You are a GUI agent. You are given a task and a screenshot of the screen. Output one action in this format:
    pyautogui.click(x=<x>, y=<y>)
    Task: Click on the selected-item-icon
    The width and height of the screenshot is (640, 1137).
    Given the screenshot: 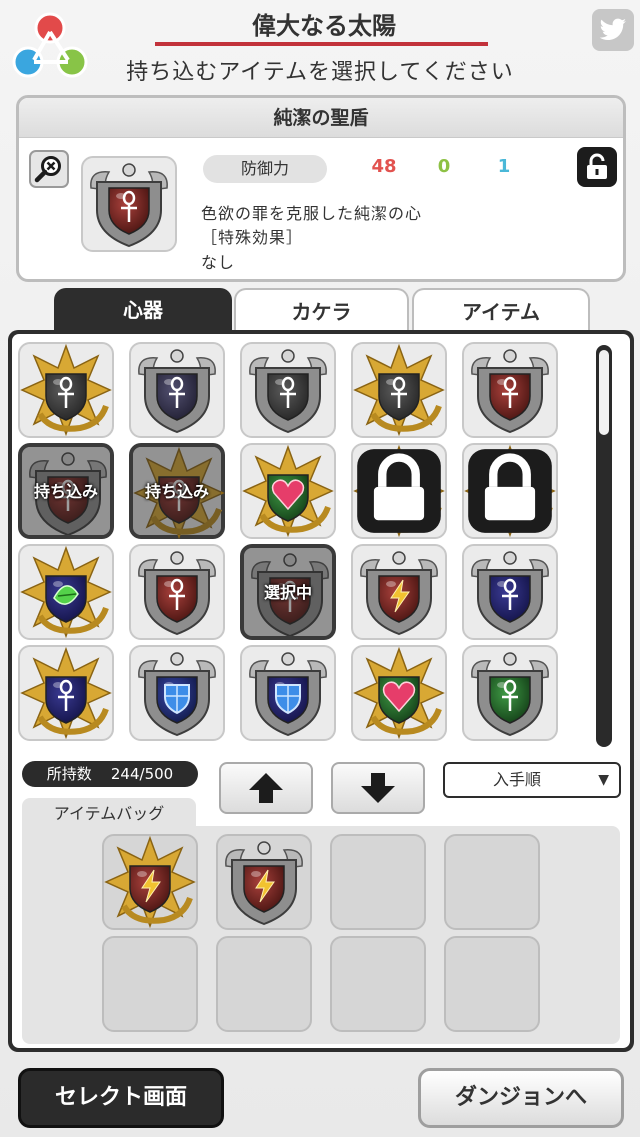 What is the action you would take?
    pyautogui.click(x=129, y=205)
    